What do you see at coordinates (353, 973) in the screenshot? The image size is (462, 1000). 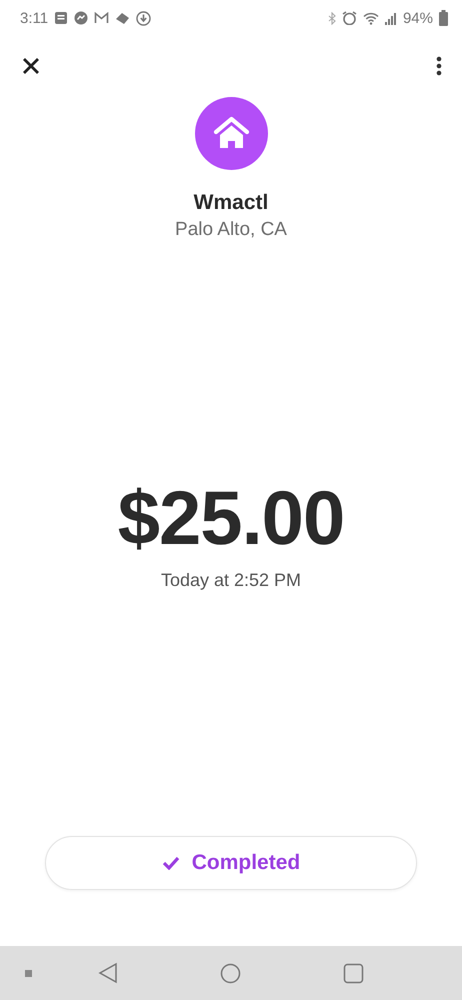 I see `recent-apps-icon` at bounding box center [353, 973].